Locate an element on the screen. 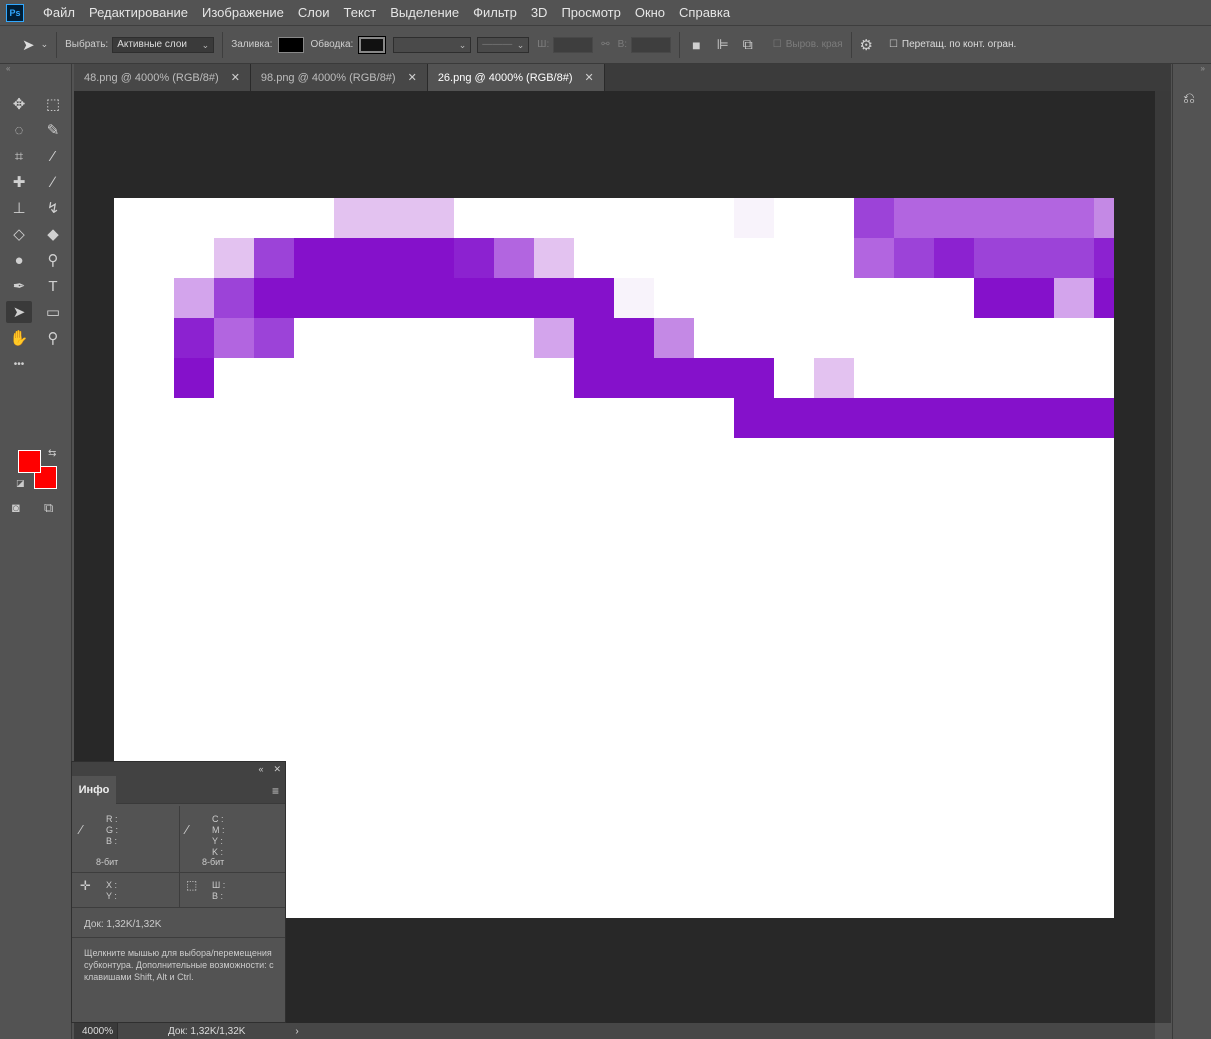 This screenshot has height=1039, width=1211. stroke-type-dropdown: ——— ⌄ is located at coordinates (503, 44).